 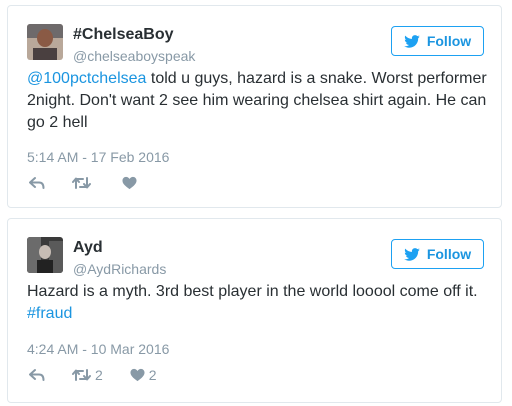 I want to click on retweet-count: 2, so click(x=99, y=375).